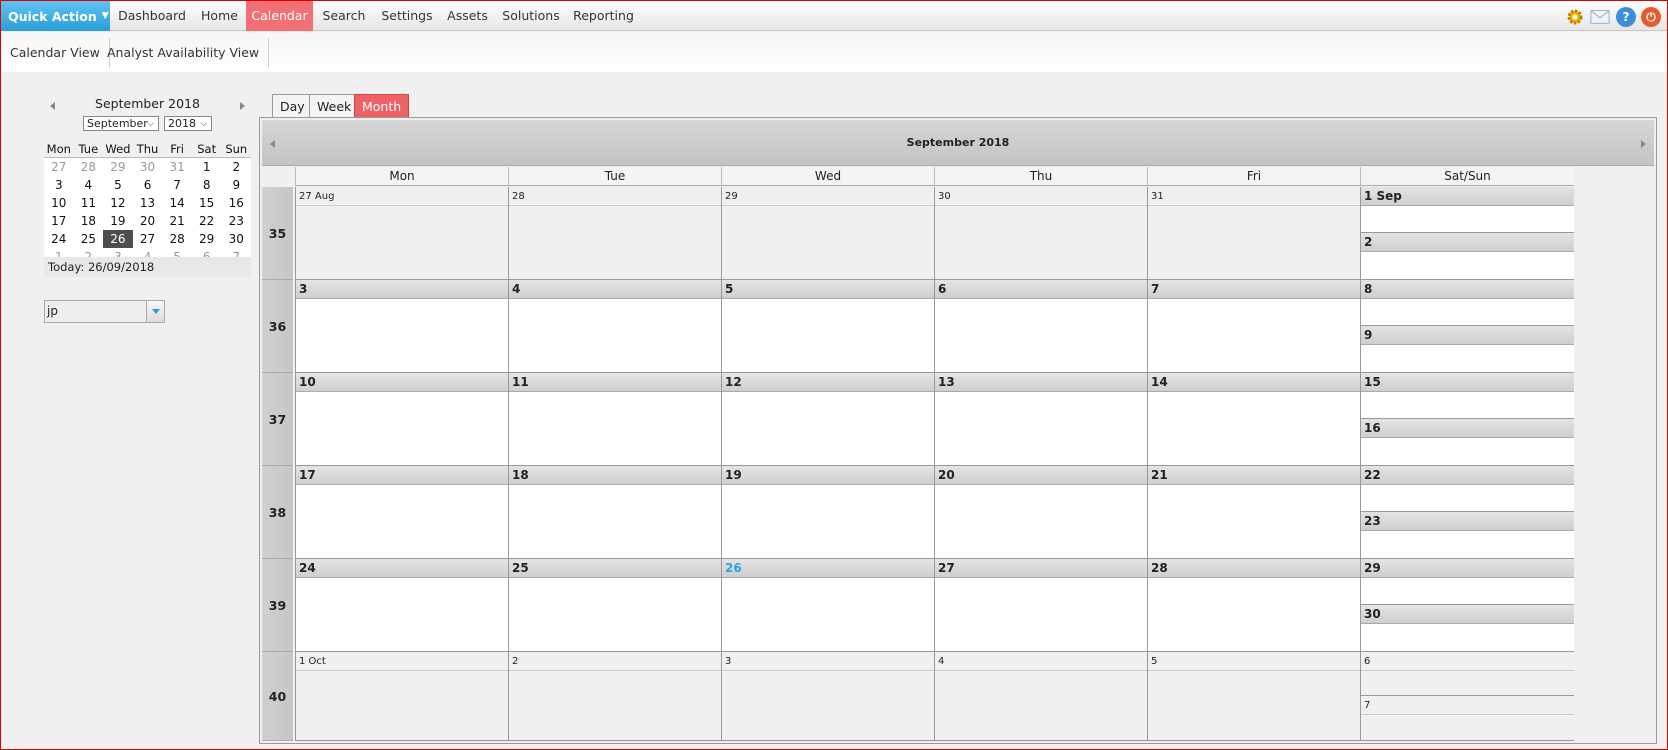 Image resolution: width=1668 pixels, height=750 pixels. Describe the element at coordinates (277, 419) in the screenshot. I see `week-number: 37` at that location.